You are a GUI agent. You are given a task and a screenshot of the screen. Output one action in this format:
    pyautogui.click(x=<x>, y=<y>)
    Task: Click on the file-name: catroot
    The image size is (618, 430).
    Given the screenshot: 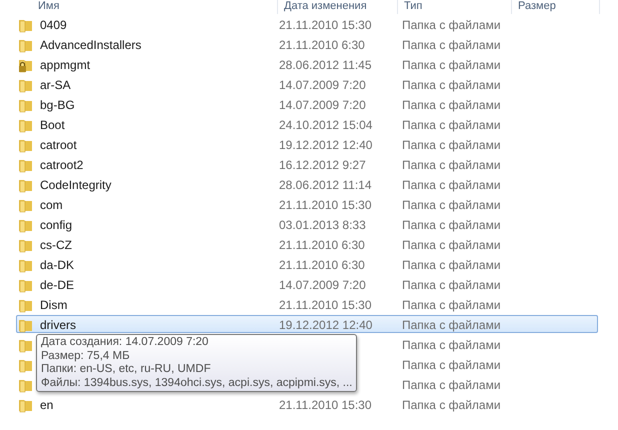 What is the action you would take?
    pyautogui.click(x=58, y=145)
    